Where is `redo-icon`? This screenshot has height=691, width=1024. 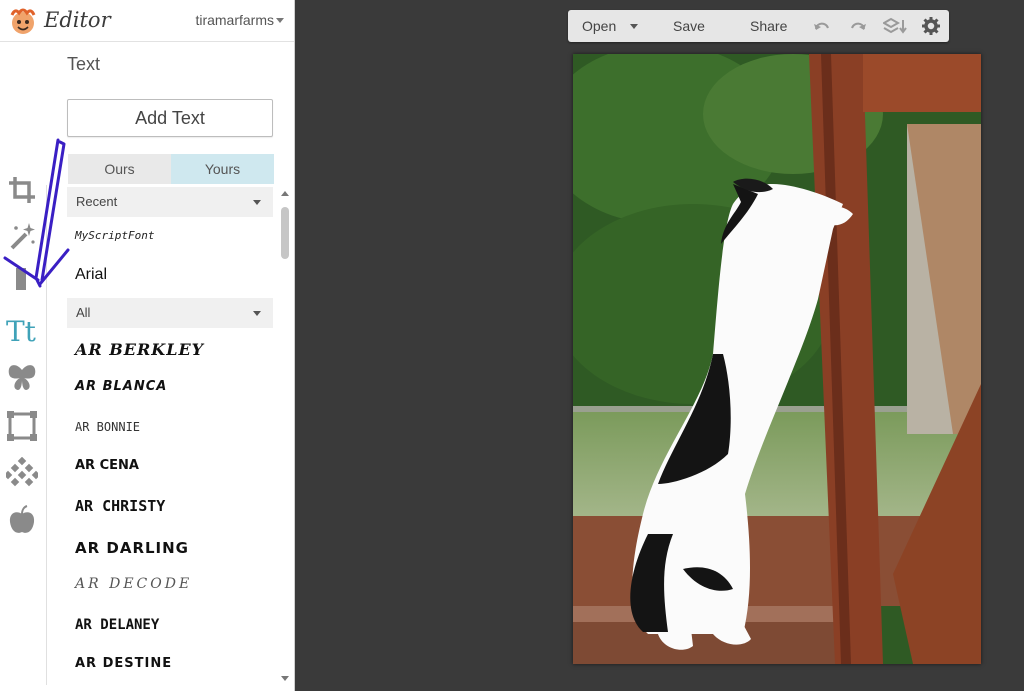
redo-icon is located at coordinates (858, 26).